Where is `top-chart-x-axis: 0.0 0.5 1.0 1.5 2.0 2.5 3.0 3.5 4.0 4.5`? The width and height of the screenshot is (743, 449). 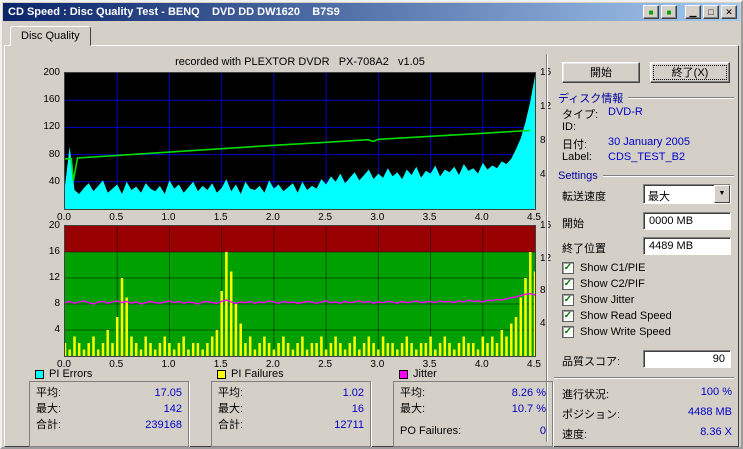 top-chart-x-axis: 0.0 0.5 1.0 1.5 2.0 2.5 3.0 3.5 4.0 4.5 is located at coordinates (299, 218).